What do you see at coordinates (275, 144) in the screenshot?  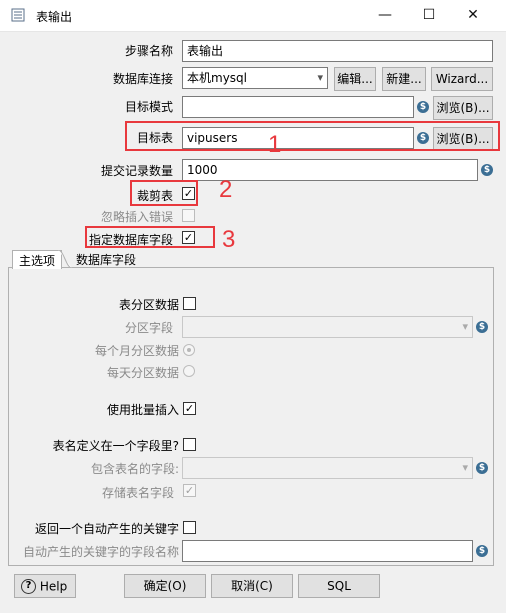 I see `annotation-number-1: 1` at bounding box center [275, 144].